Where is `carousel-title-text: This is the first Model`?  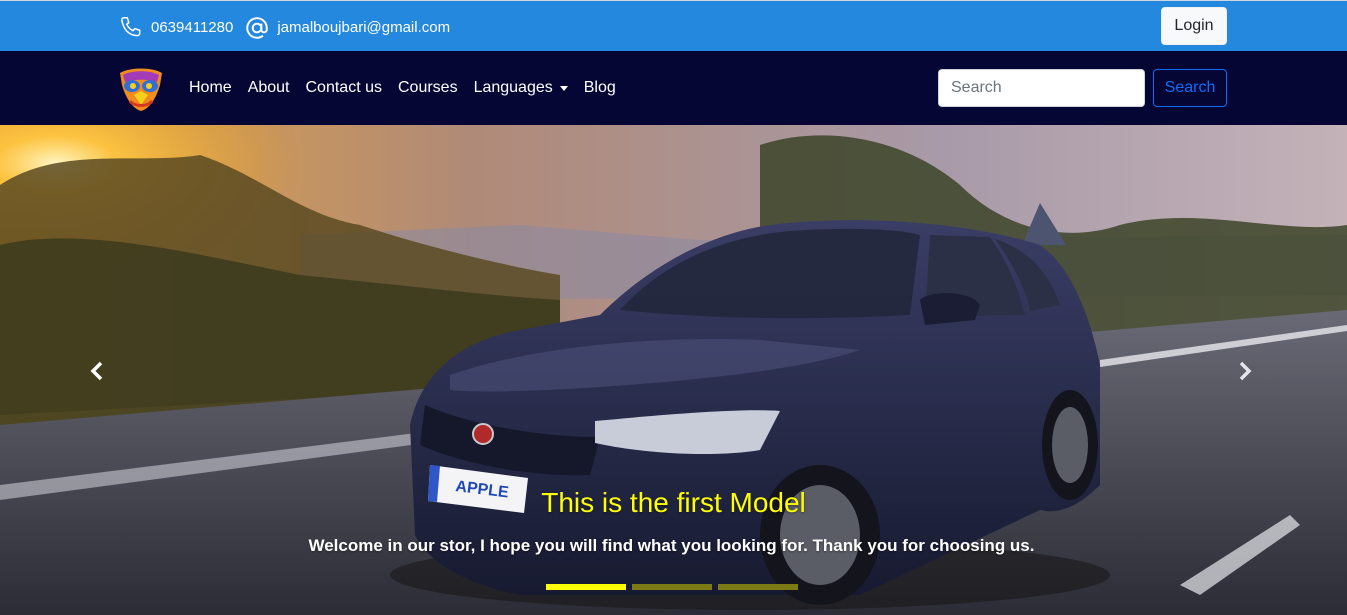 carousel-title-text: This is the first Model is located at coordinates (673, 502).